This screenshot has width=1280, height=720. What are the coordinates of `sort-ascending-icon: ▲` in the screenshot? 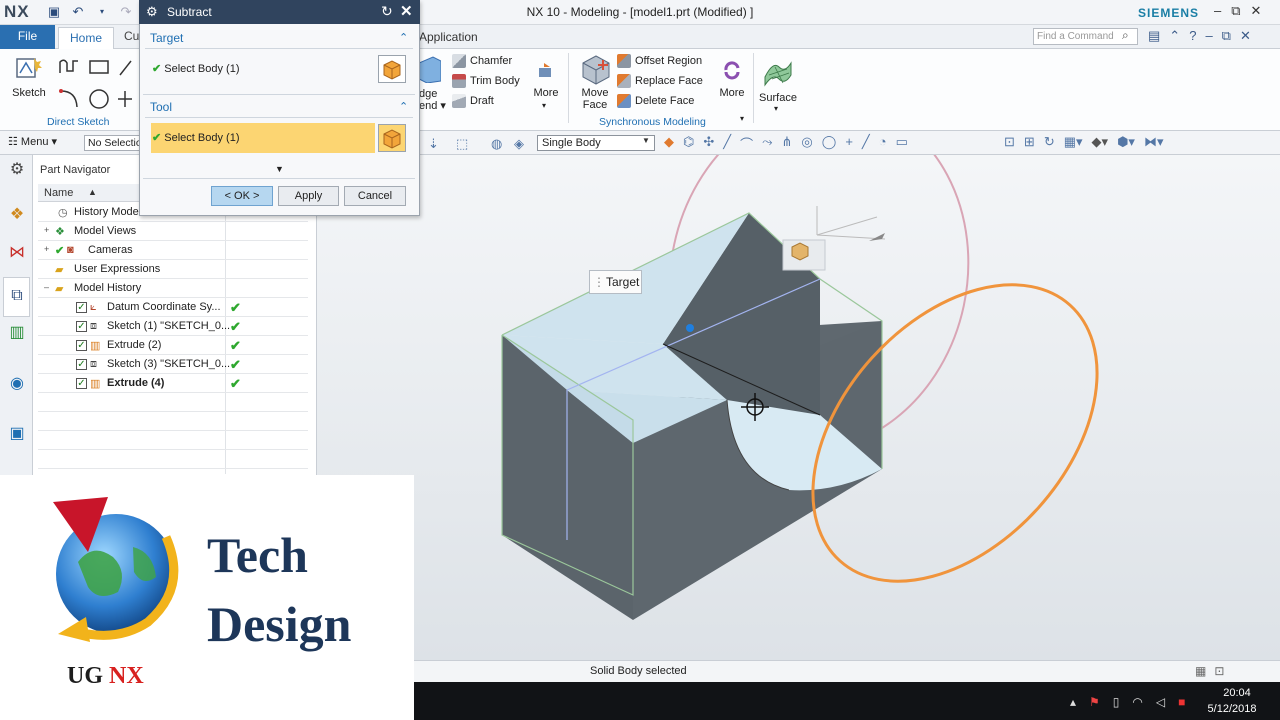 It's located at (92, 192).